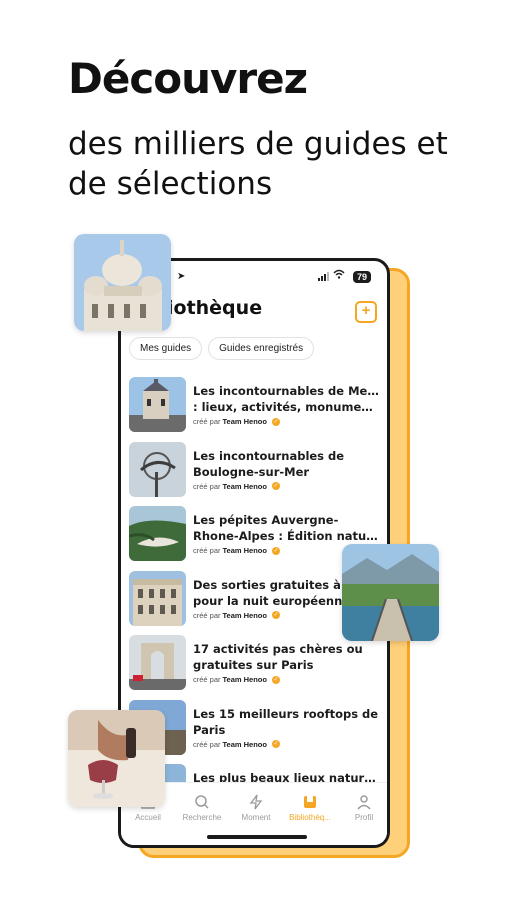 Image resolution: width=507 pixels, height=900 pixels. Describe the element at coordinates (166, 348) in the screenshot. I see `tab-my-guides: Mes guides` at that location.